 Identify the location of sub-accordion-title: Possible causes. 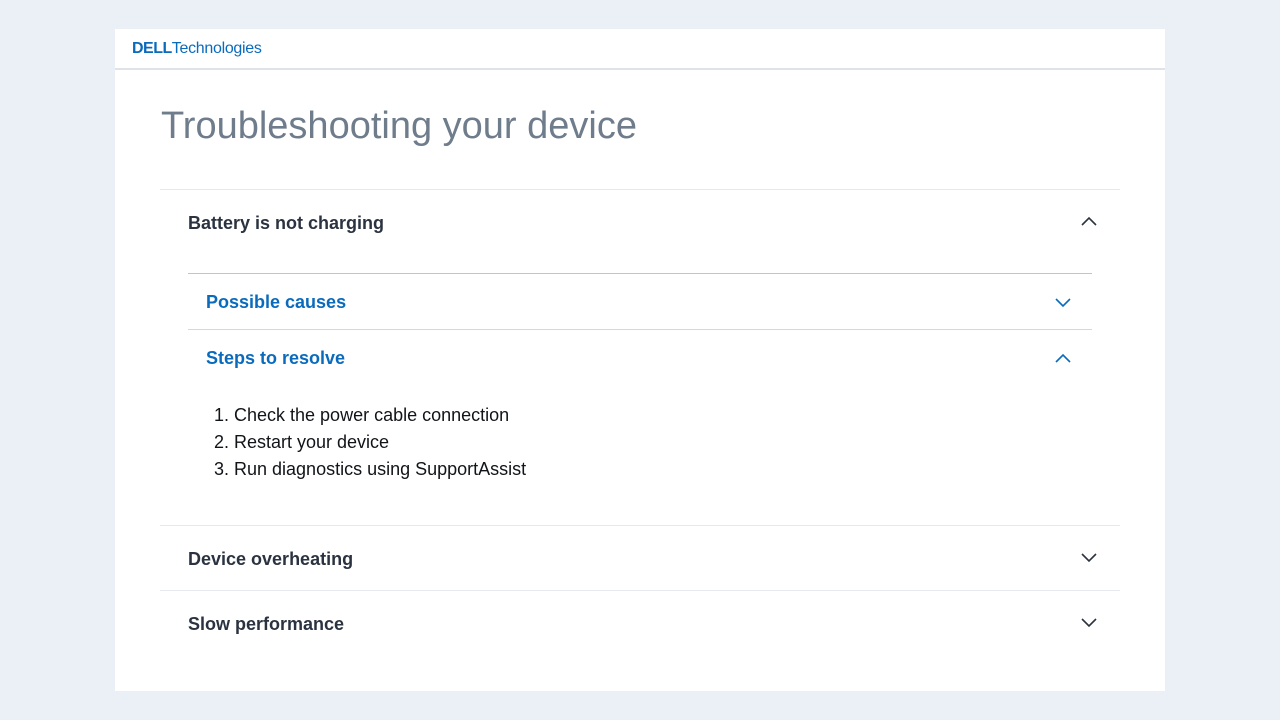
(276, 302).